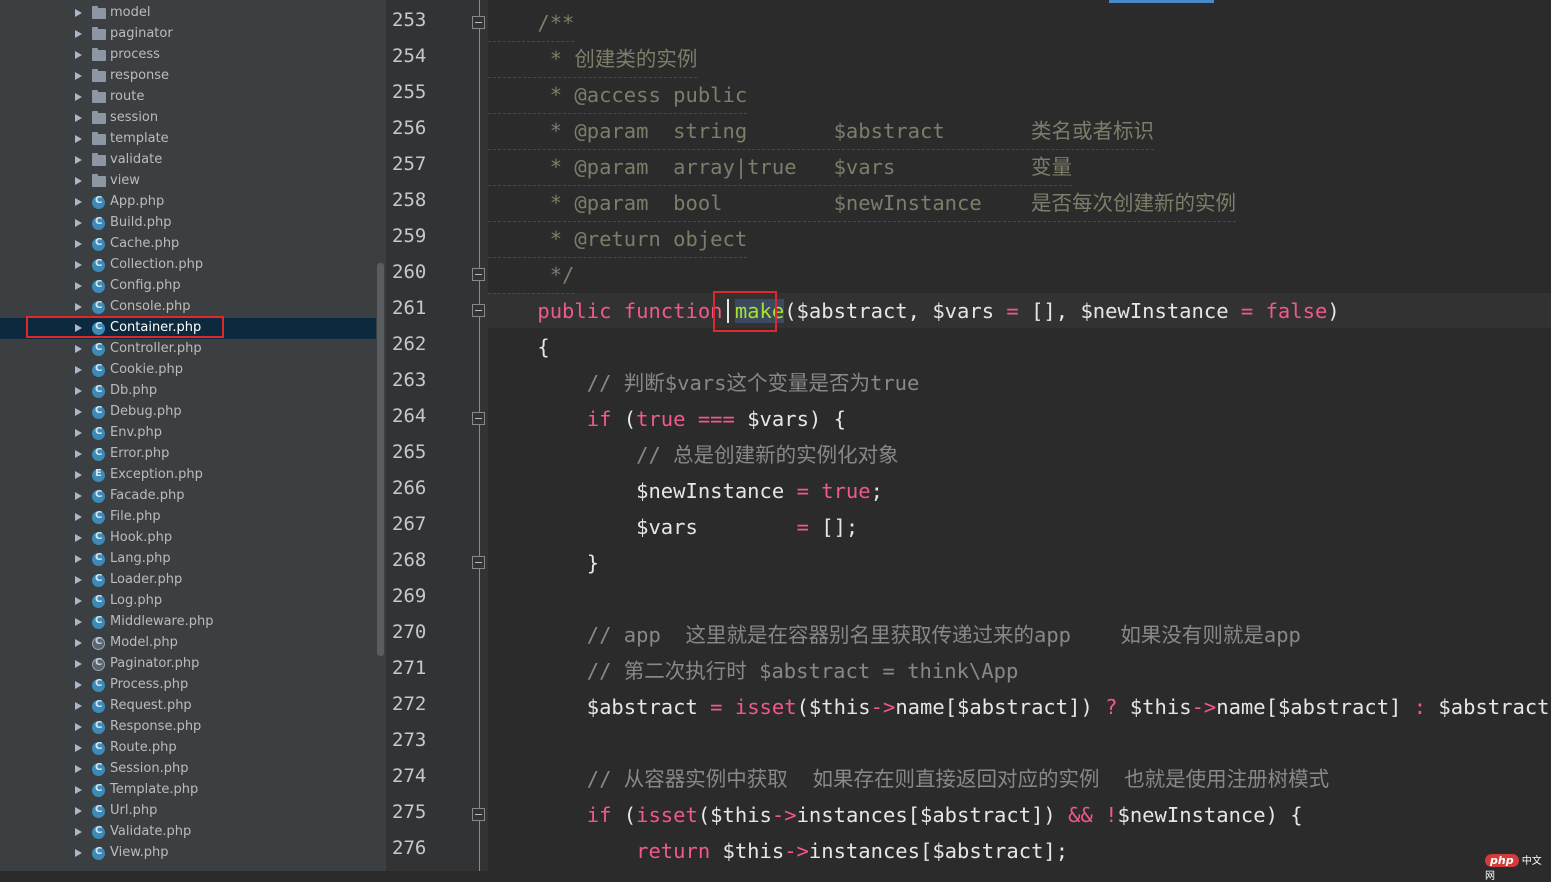  Describe the element at coordinates (778, 851) in the screenshot. I see `code-line: return $this->instances[$abstract];` at that location.